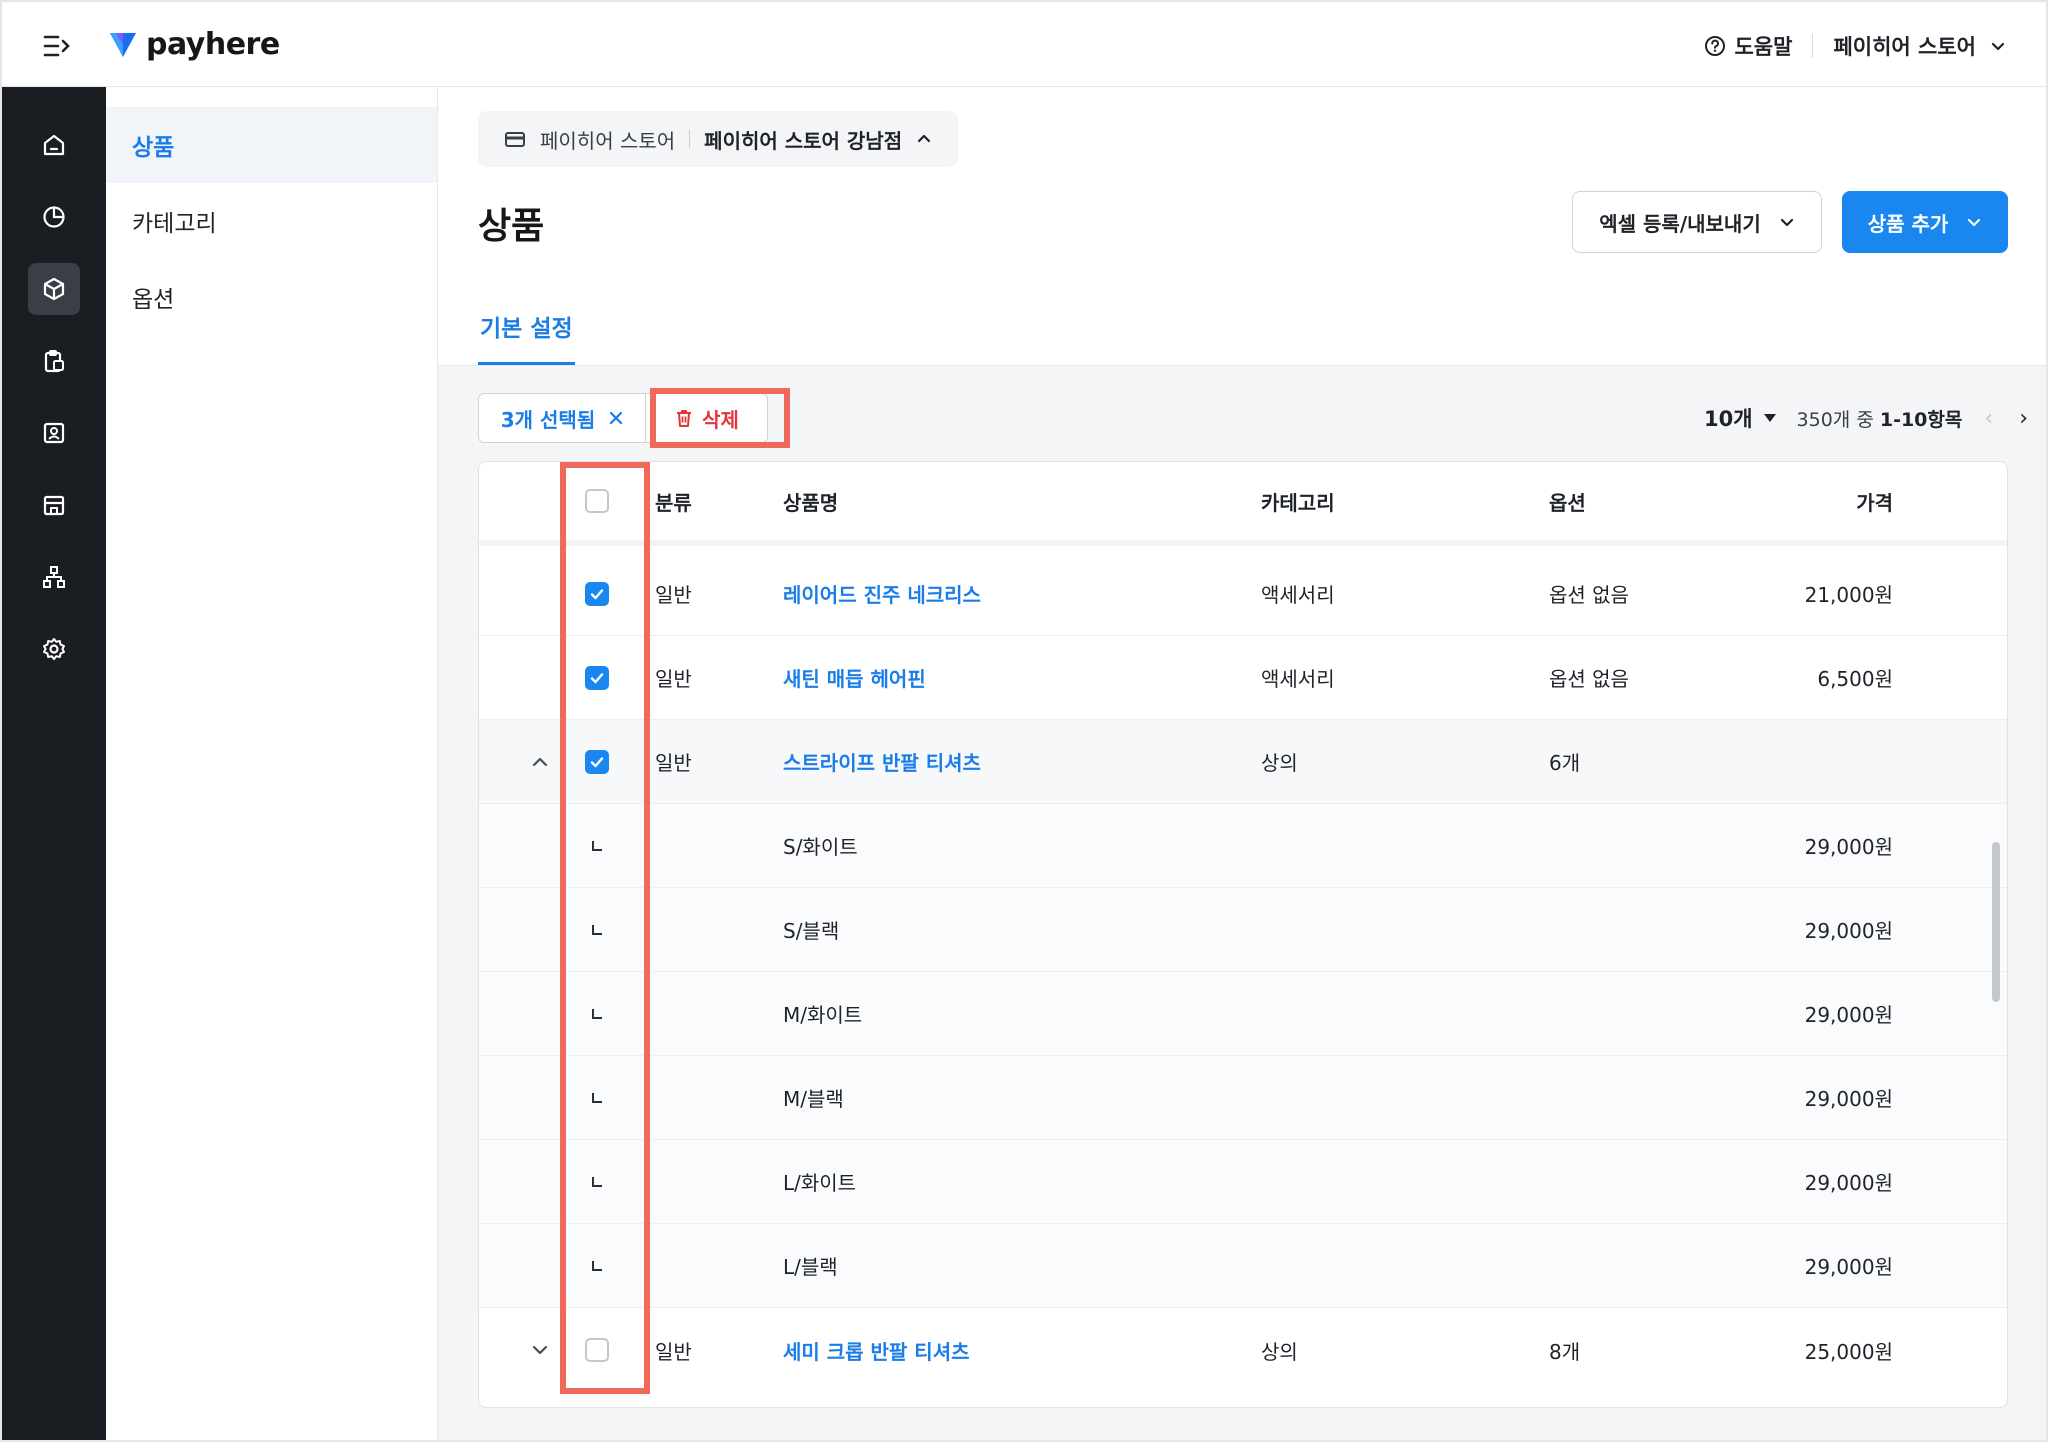 The image size is (2048, 1442). What do you see at coordinates (810, 501) in the screenshot?
I see `column-header-name: 상품명` at bounding box center [810, 501].